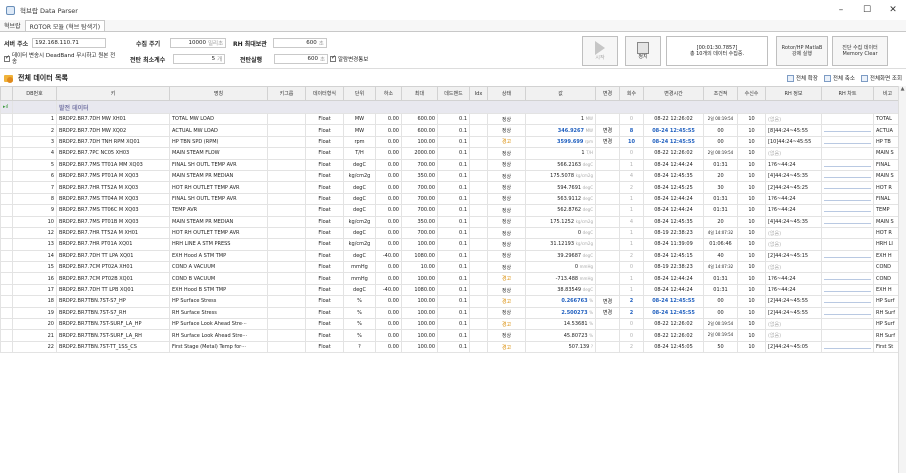 Image resolution: width=906 pixels, height=473 pixels. I want to click on maximize-button: ☐, so click(867, 10).